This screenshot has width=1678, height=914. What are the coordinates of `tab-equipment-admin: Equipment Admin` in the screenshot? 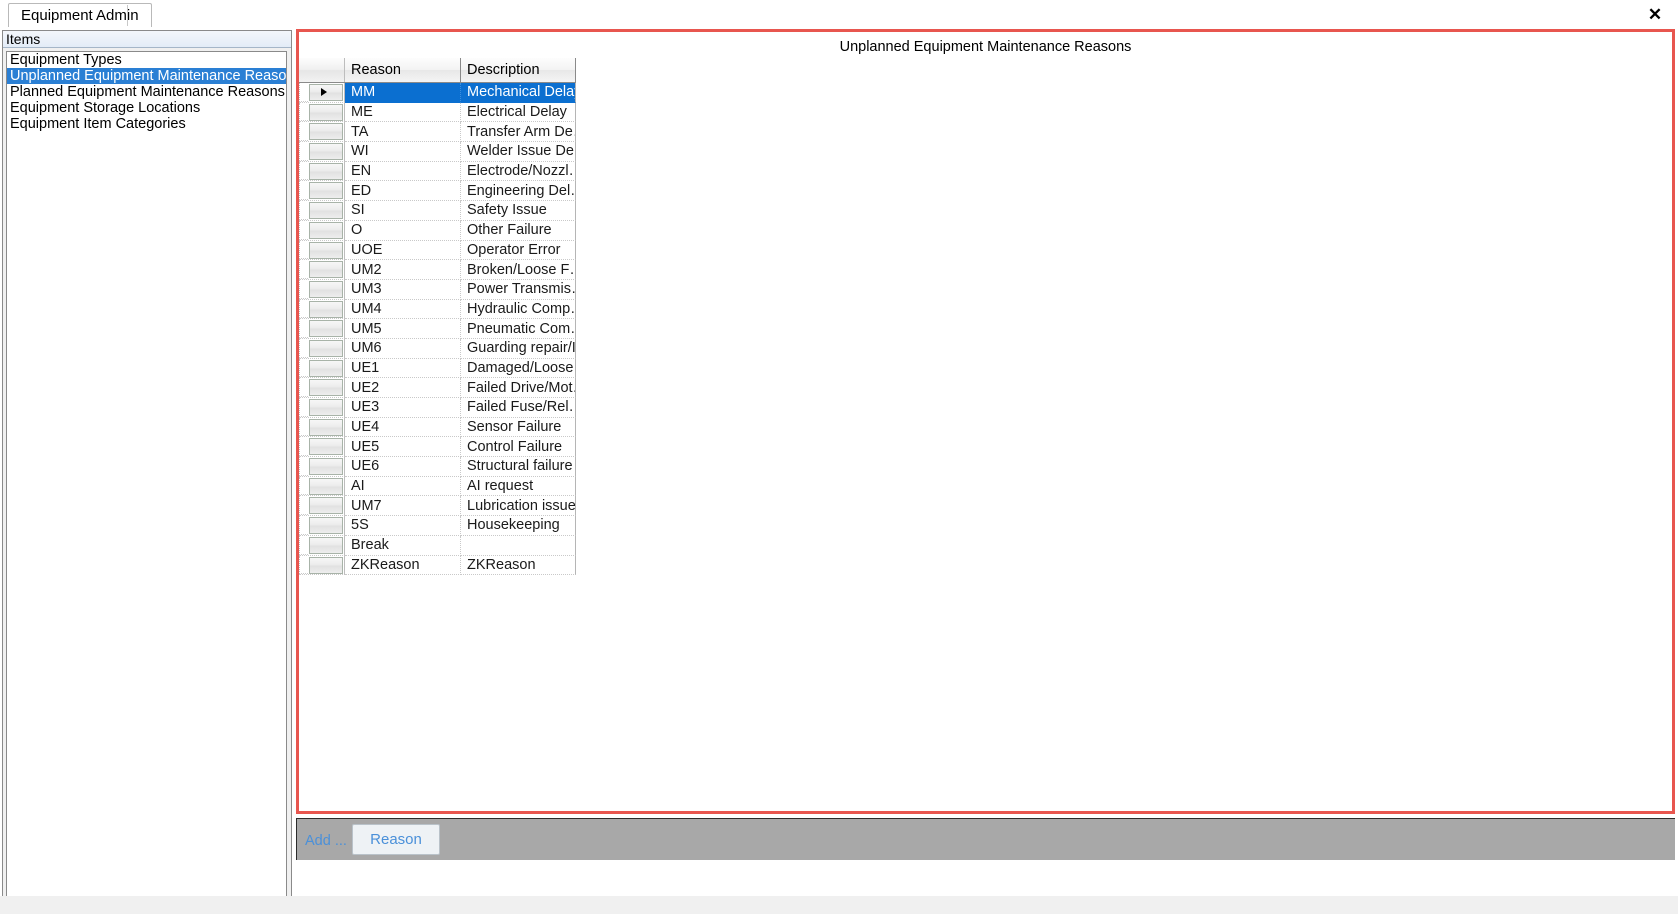 It's located at (80, 15).